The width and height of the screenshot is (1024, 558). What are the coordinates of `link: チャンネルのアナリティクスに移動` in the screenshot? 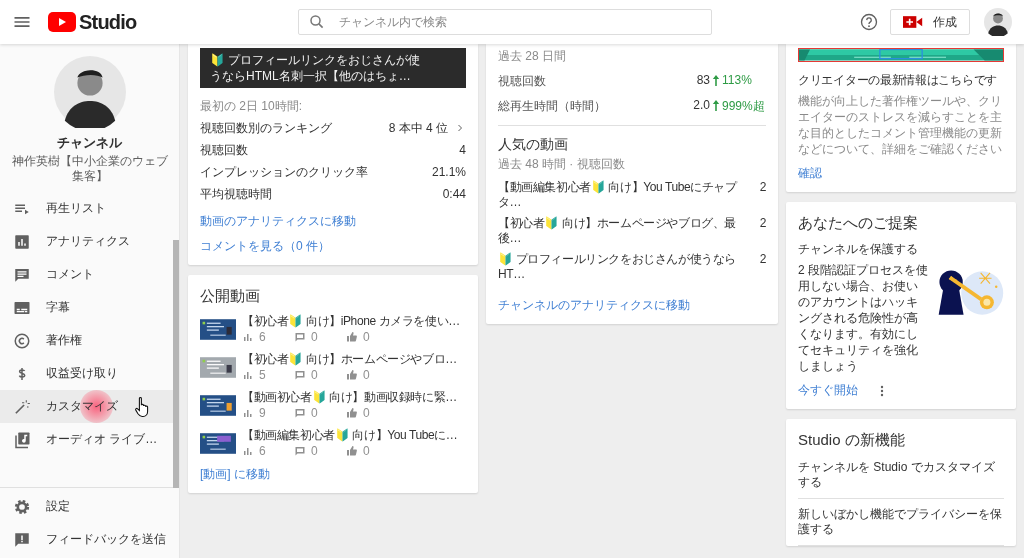 It's located at (632, 305).